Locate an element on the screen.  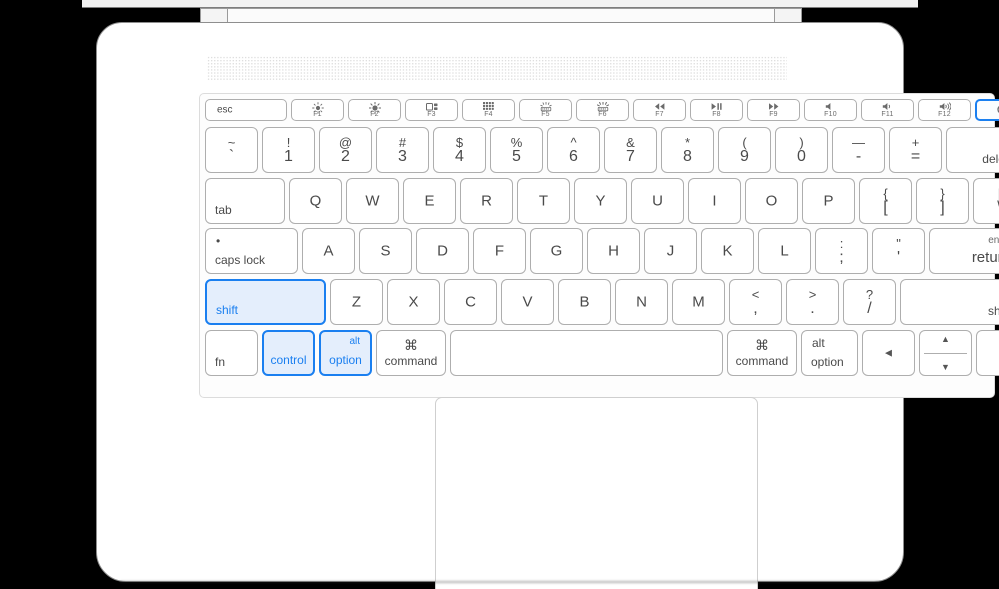
key-label-lower: 3 is located at coordinates (402, 156).